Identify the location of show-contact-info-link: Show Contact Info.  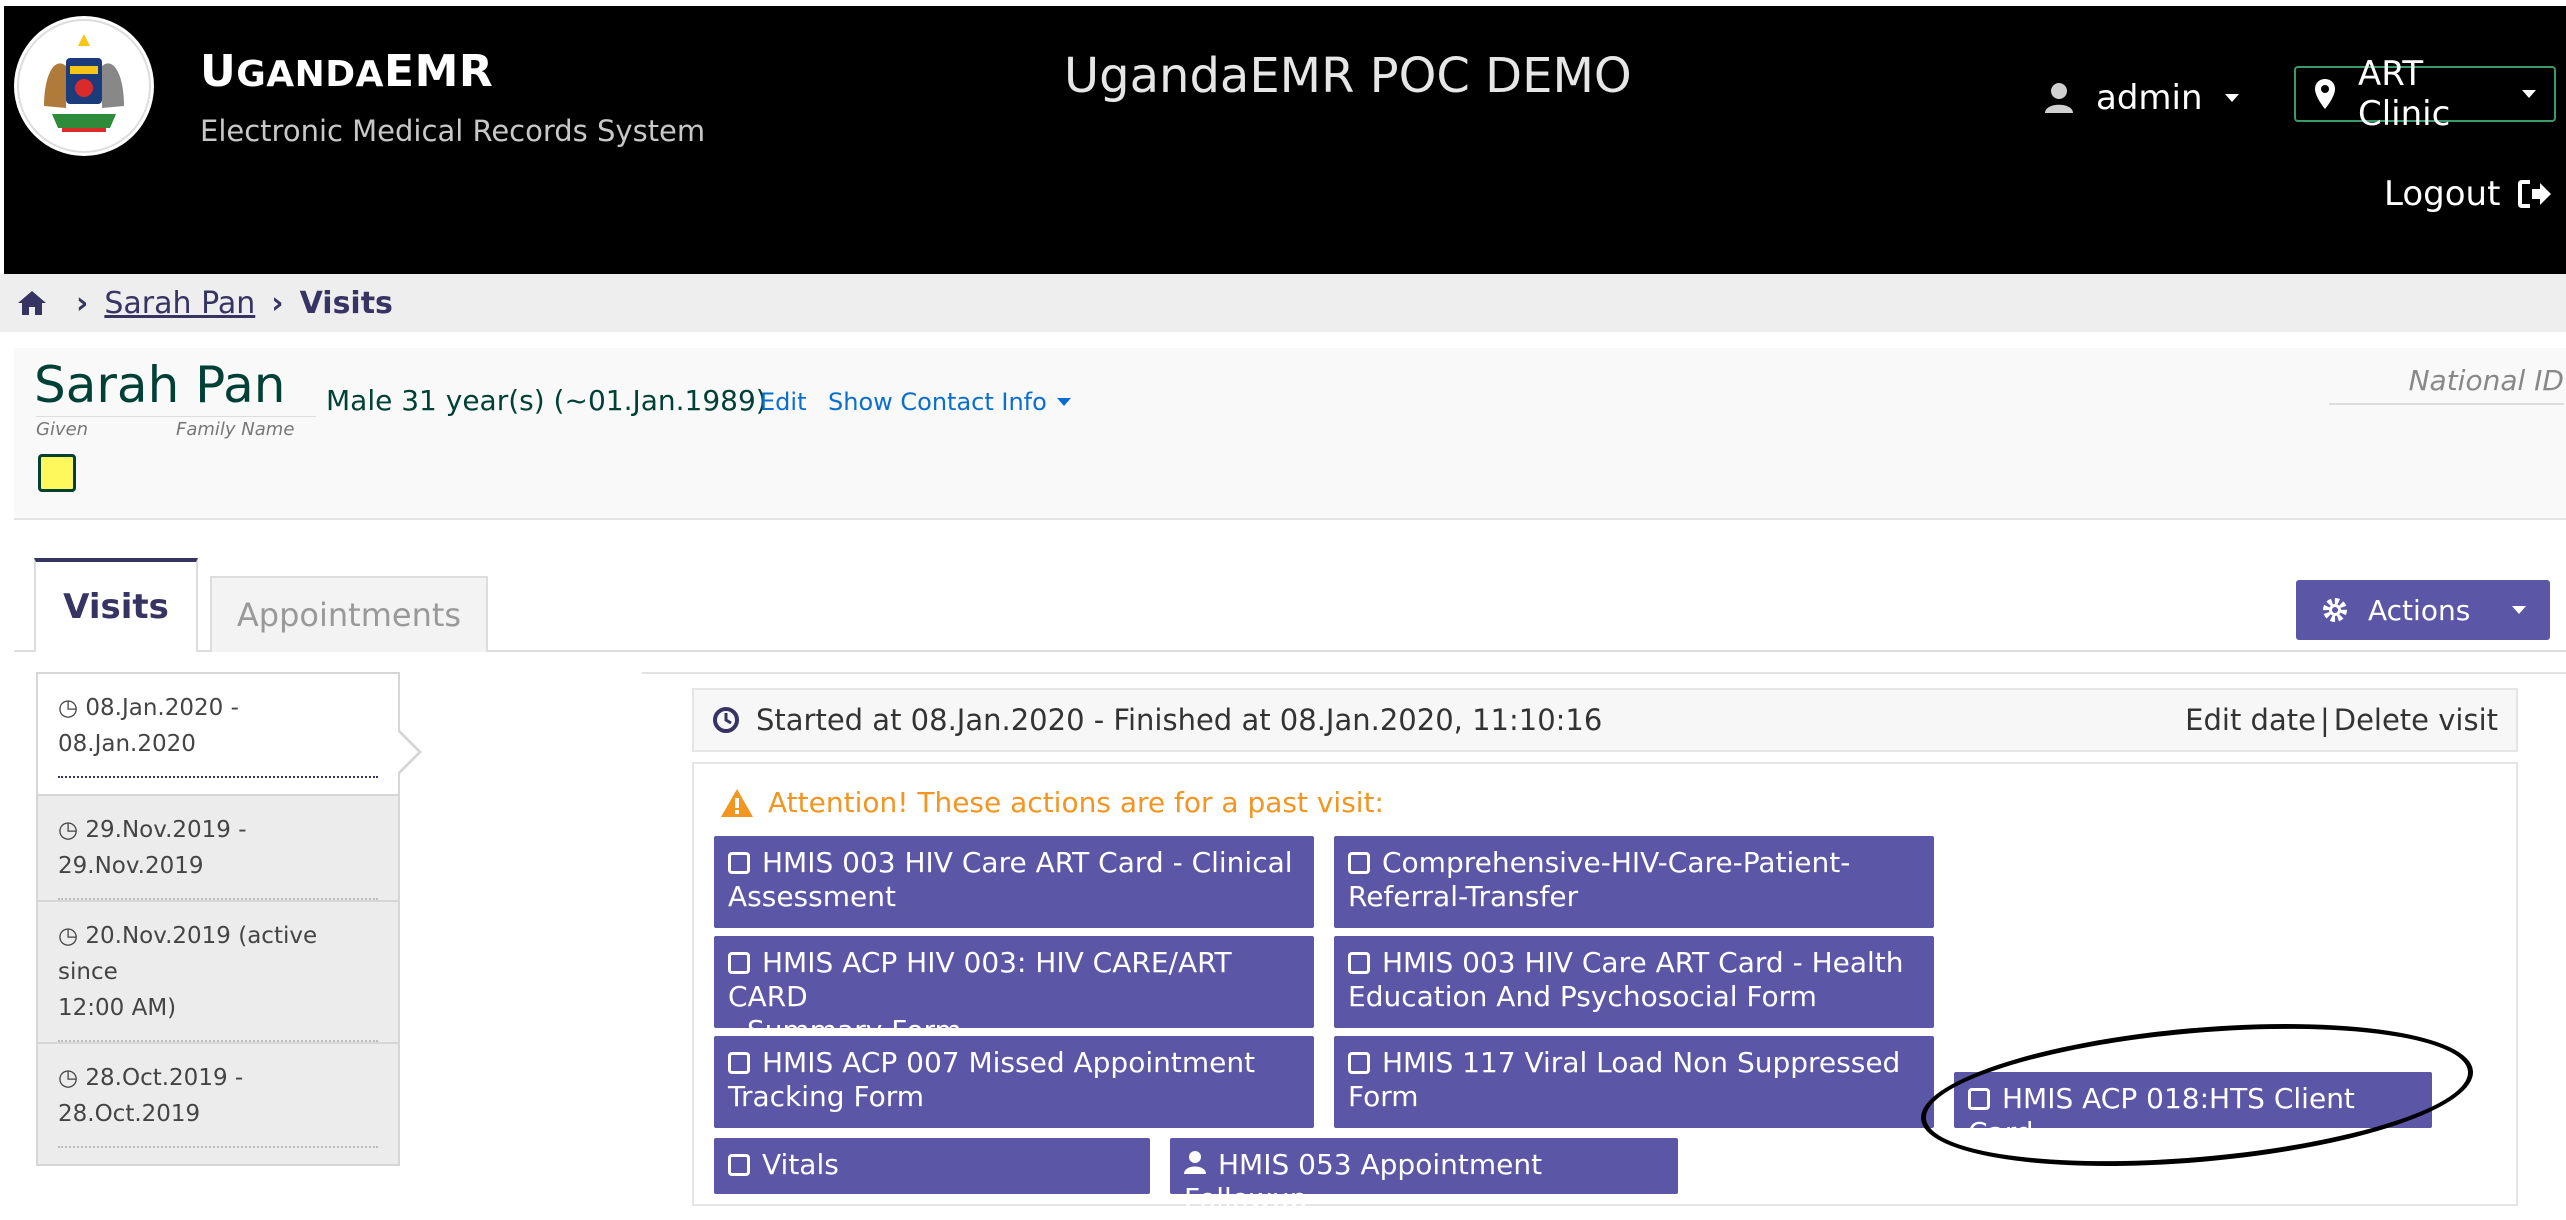
(949, 402).